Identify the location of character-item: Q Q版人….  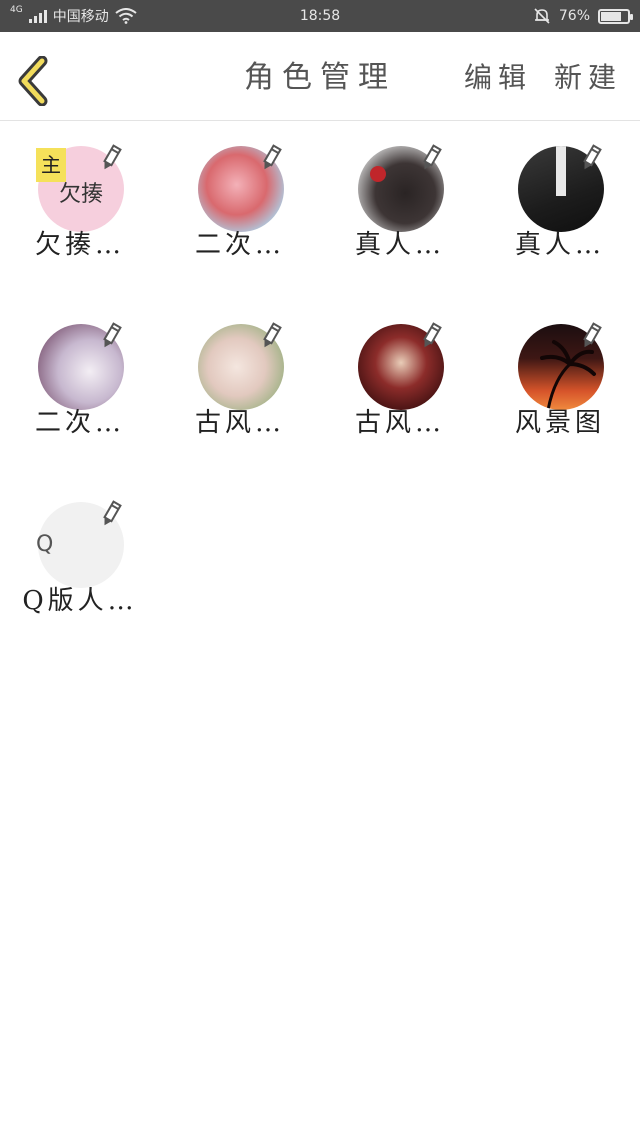
(80, 561).